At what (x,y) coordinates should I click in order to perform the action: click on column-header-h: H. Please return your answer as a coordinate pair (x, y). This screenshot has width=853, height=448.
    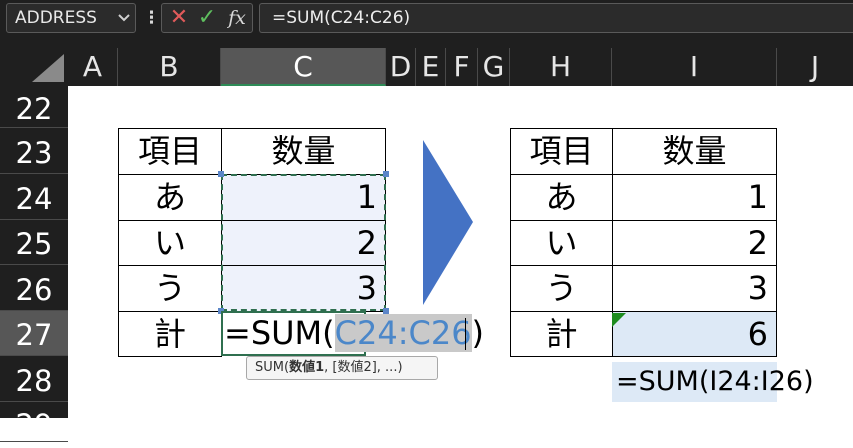
    Looking at the image, I should click on (561, 67).